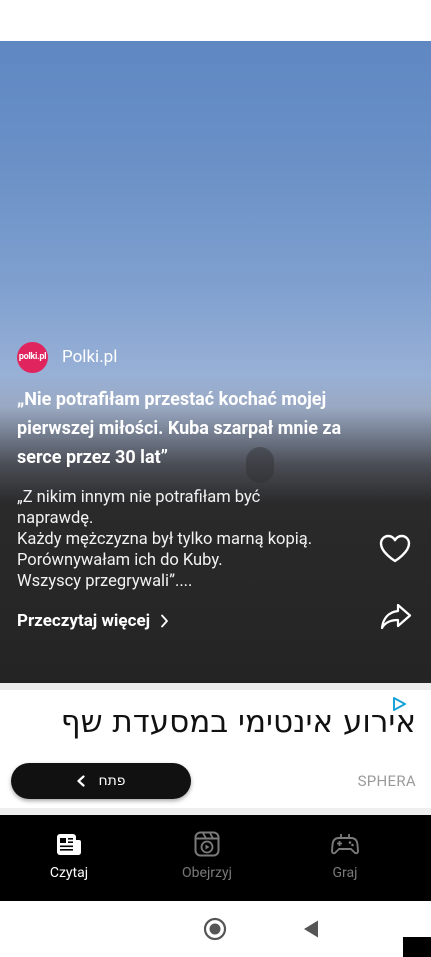 The width and height of the screenshot is (431, 957). Describe the element at coordinates (84, 621) in the screenshot. I see `read-more-label: Przeczytaj więcej` at that location.